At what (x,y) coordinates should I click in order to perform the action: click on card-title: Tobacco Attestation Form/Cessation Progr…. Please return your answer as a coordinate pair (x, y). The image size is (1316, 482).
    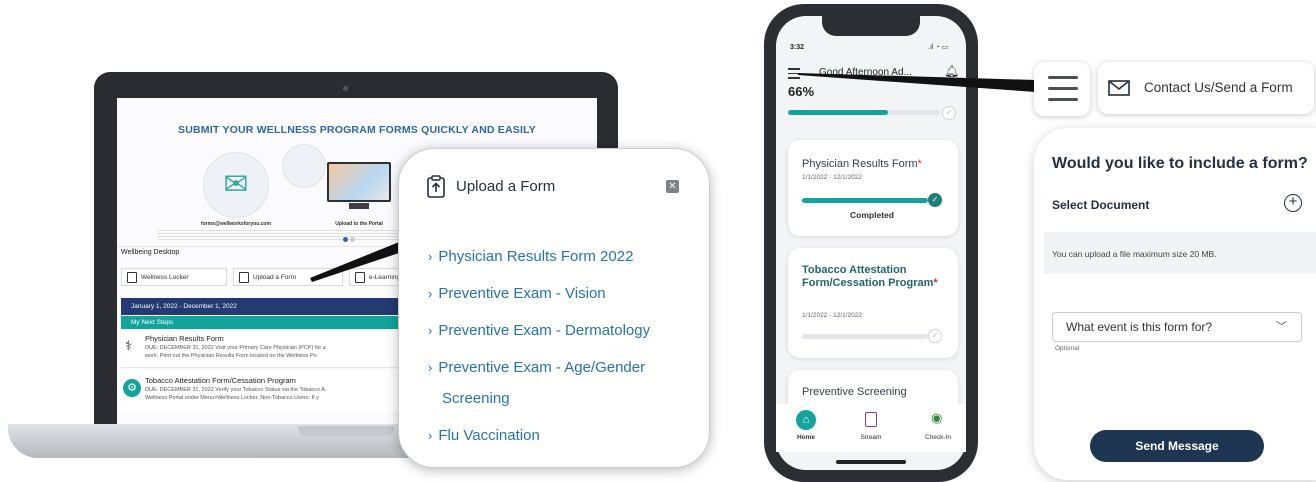
    Looking at the image, I should click on (870, 276).